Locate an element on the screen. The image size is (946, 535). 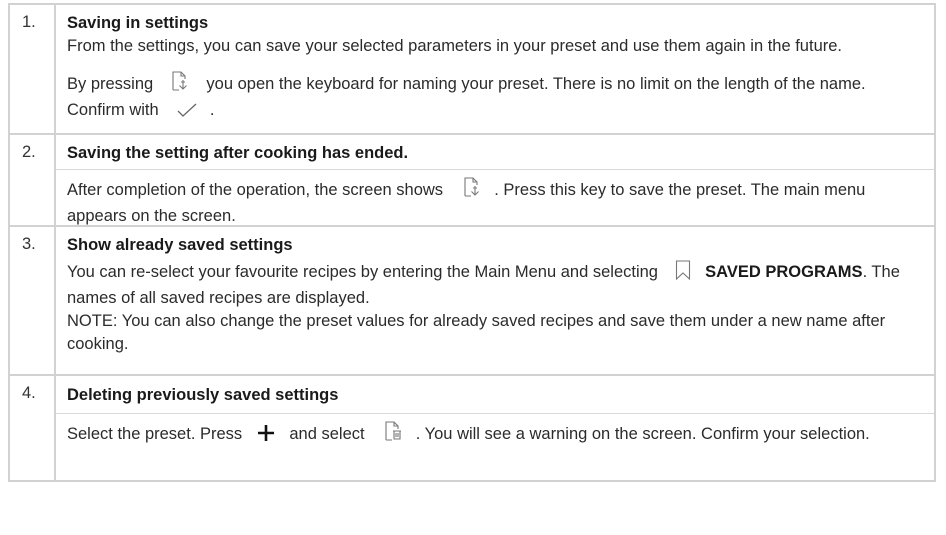
bookmark-icon is located at coordinates (683, 273).